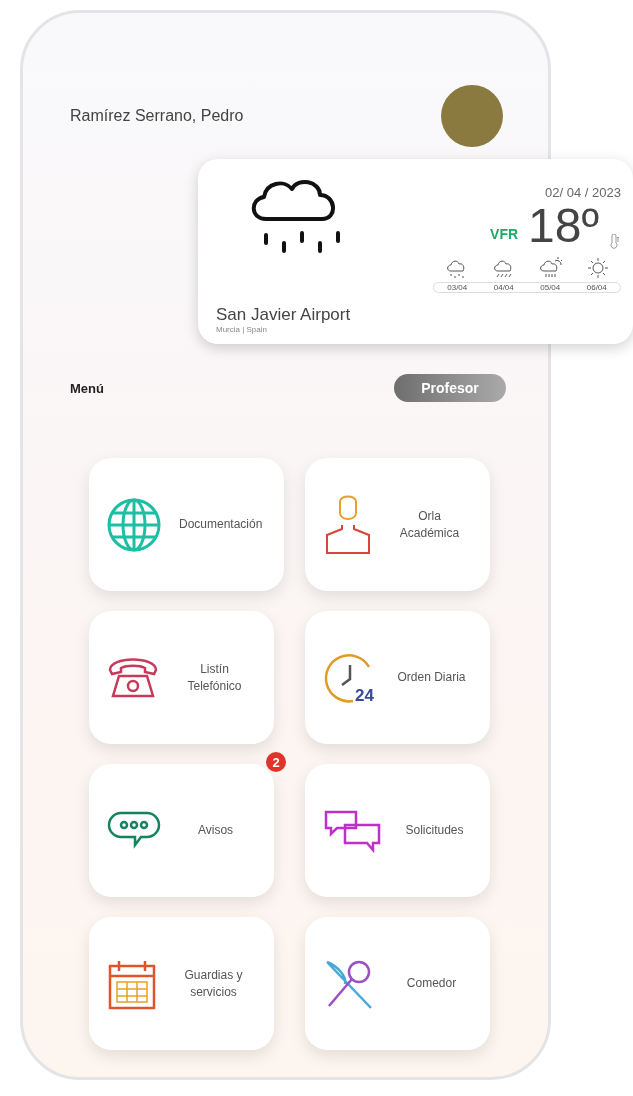  What do you see at coordinates (348, 524) in the screenshot?
I see `person-icon` at bounding box center [348, 524].